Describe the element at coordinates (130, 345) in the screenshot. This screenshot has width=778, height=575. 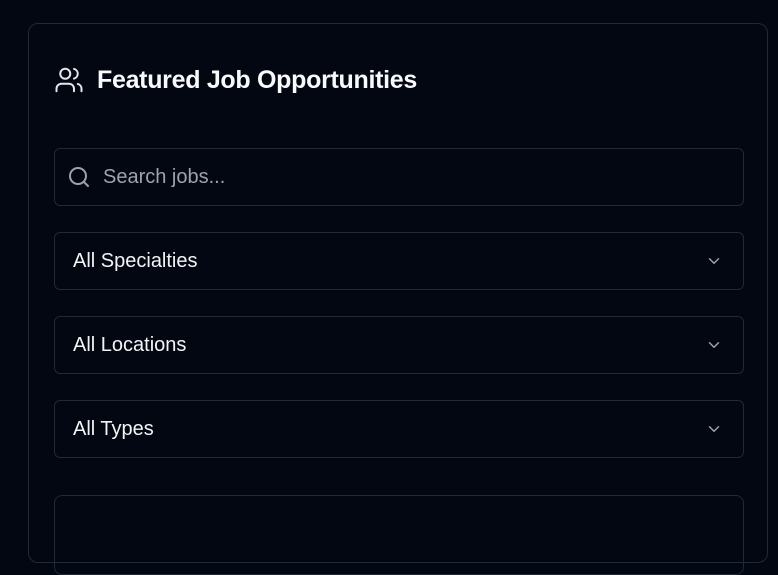
I see `location-select-value: All Locations` at that location.